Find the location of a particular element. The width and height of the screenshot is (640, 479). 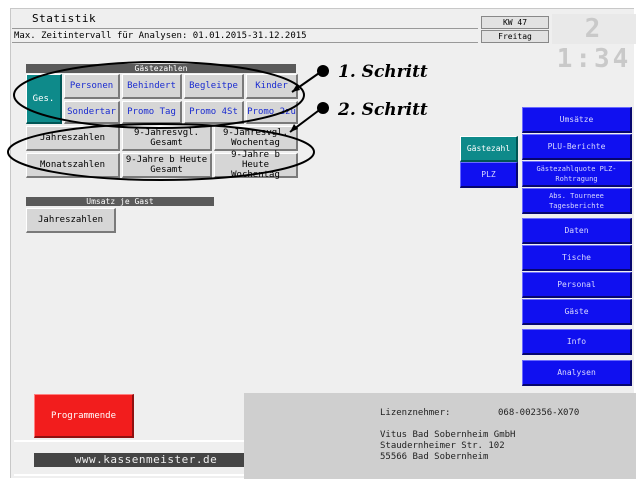

footer-divider is located at coordinates (130, 441).